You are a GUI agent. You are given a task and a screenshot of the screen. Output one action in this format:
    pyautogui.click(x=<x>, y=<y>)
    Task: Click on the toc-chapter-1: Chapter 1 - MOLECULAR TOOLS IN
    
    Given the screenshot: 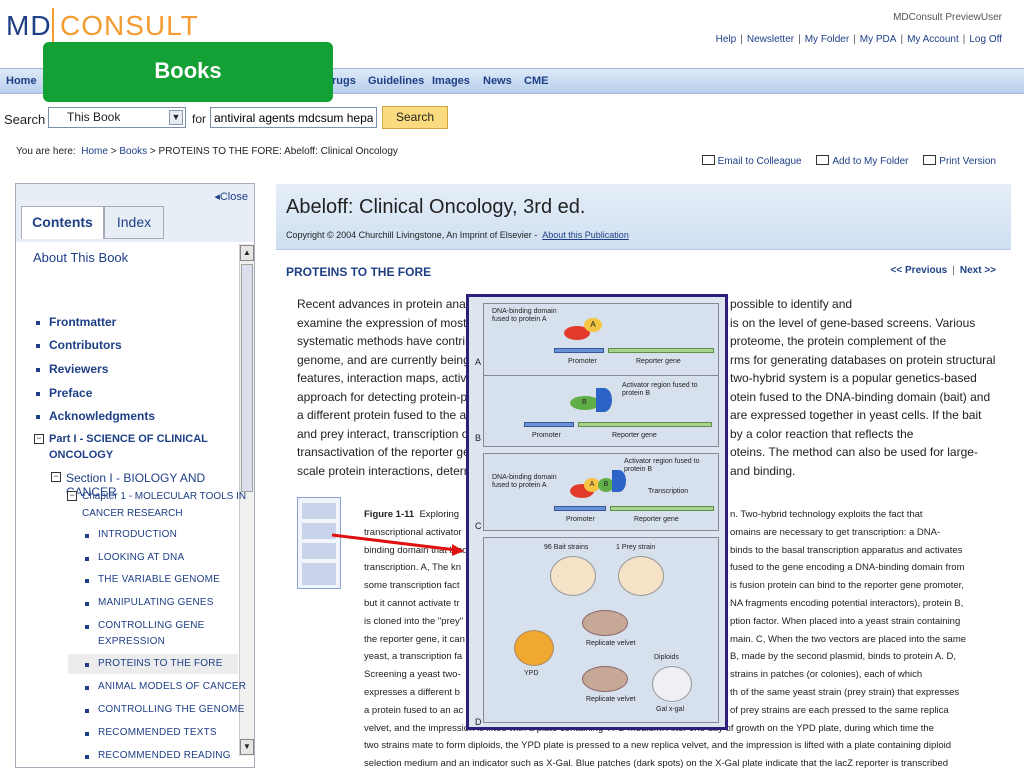 What is the action you would take?
    pyautogui.click(x=164, y=496)
    